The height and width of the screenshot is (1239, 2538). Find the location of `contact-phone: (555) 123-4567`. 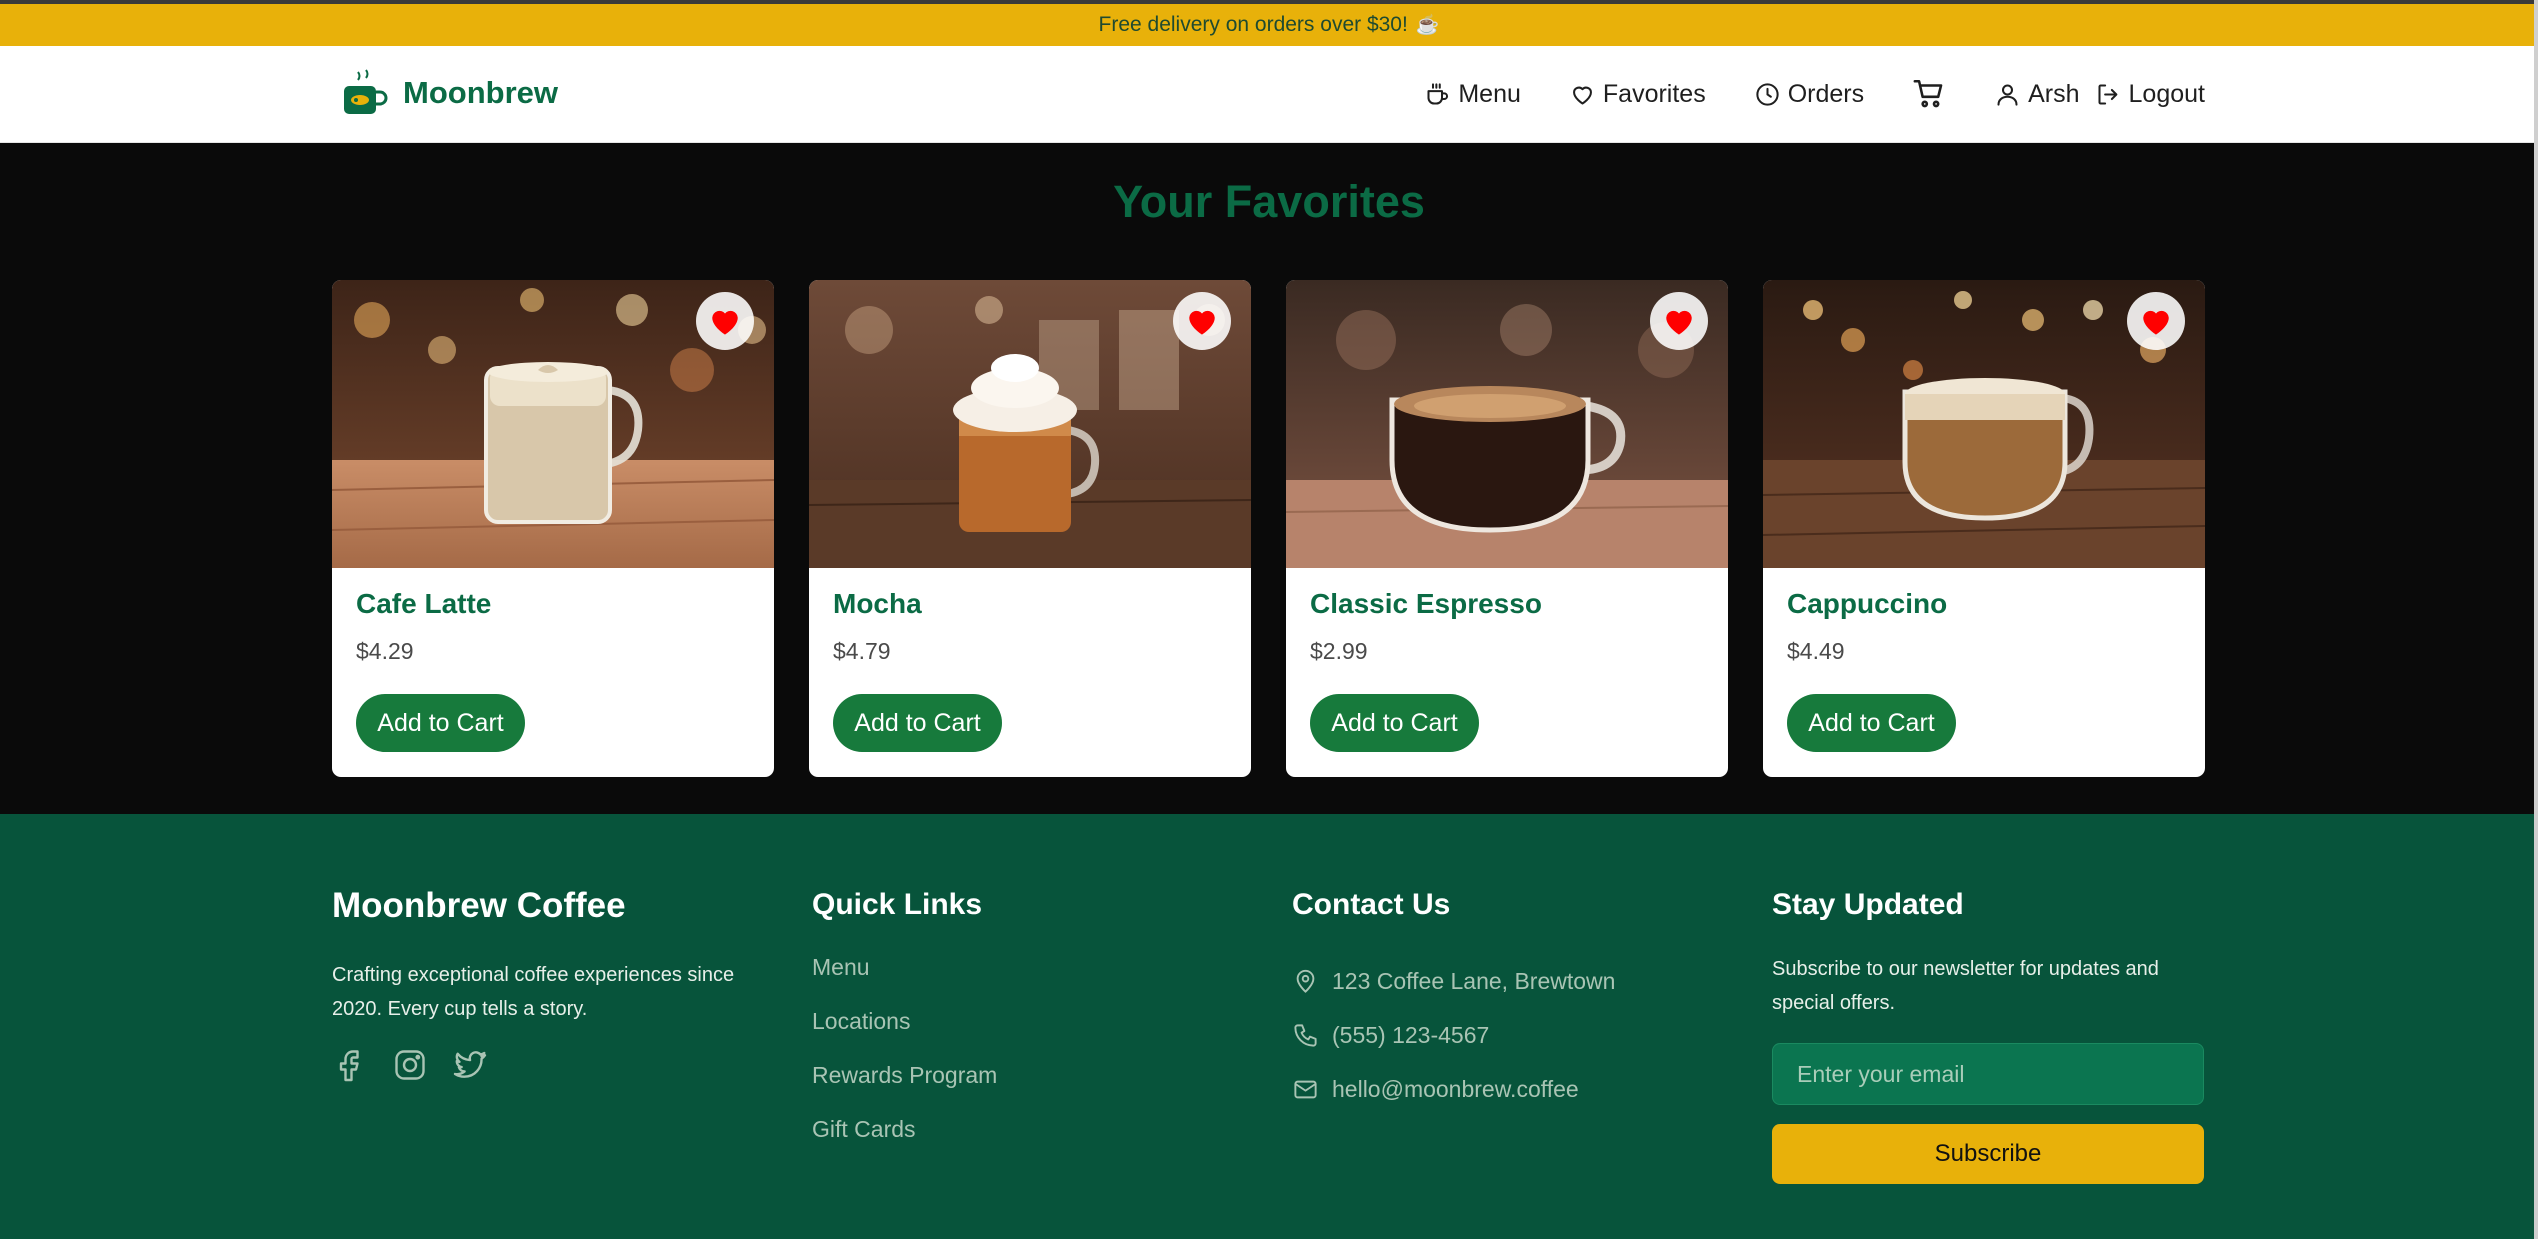

contact-phone: (555) 123-4567 is located at coordinates (1453, 1035).